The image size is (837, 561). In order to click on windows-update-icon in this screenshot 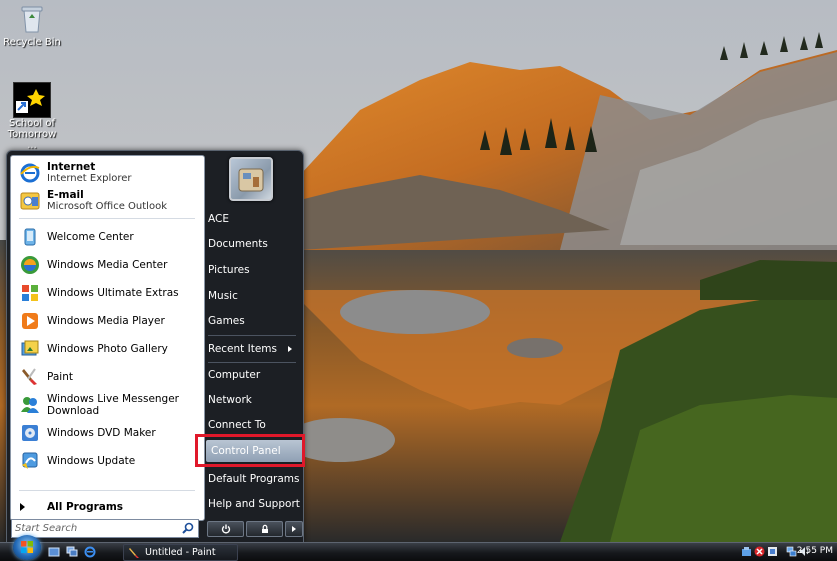, I will do `click(30, 461)`.